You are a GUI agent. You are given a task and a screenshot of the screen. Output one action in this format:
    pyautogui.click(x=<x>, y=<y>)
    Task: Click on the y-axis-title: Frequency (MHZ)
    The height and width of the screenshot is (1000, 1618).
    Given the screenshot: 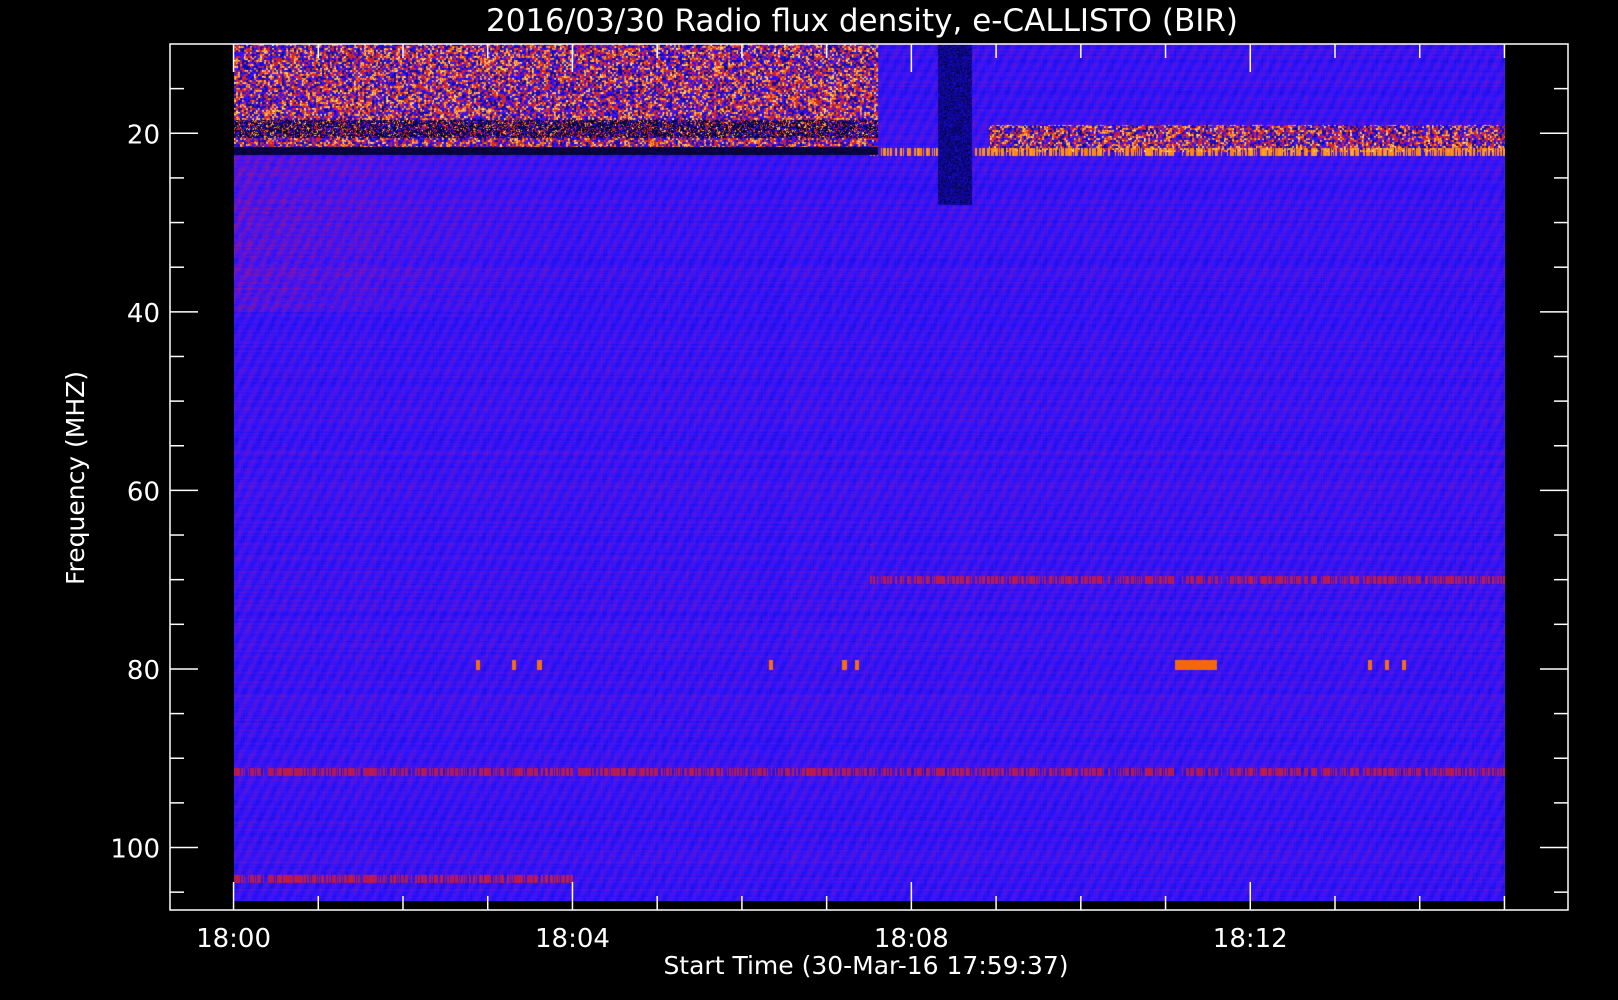 What is the action you would take?
    pyautogui.click(x=75, y=478)
    